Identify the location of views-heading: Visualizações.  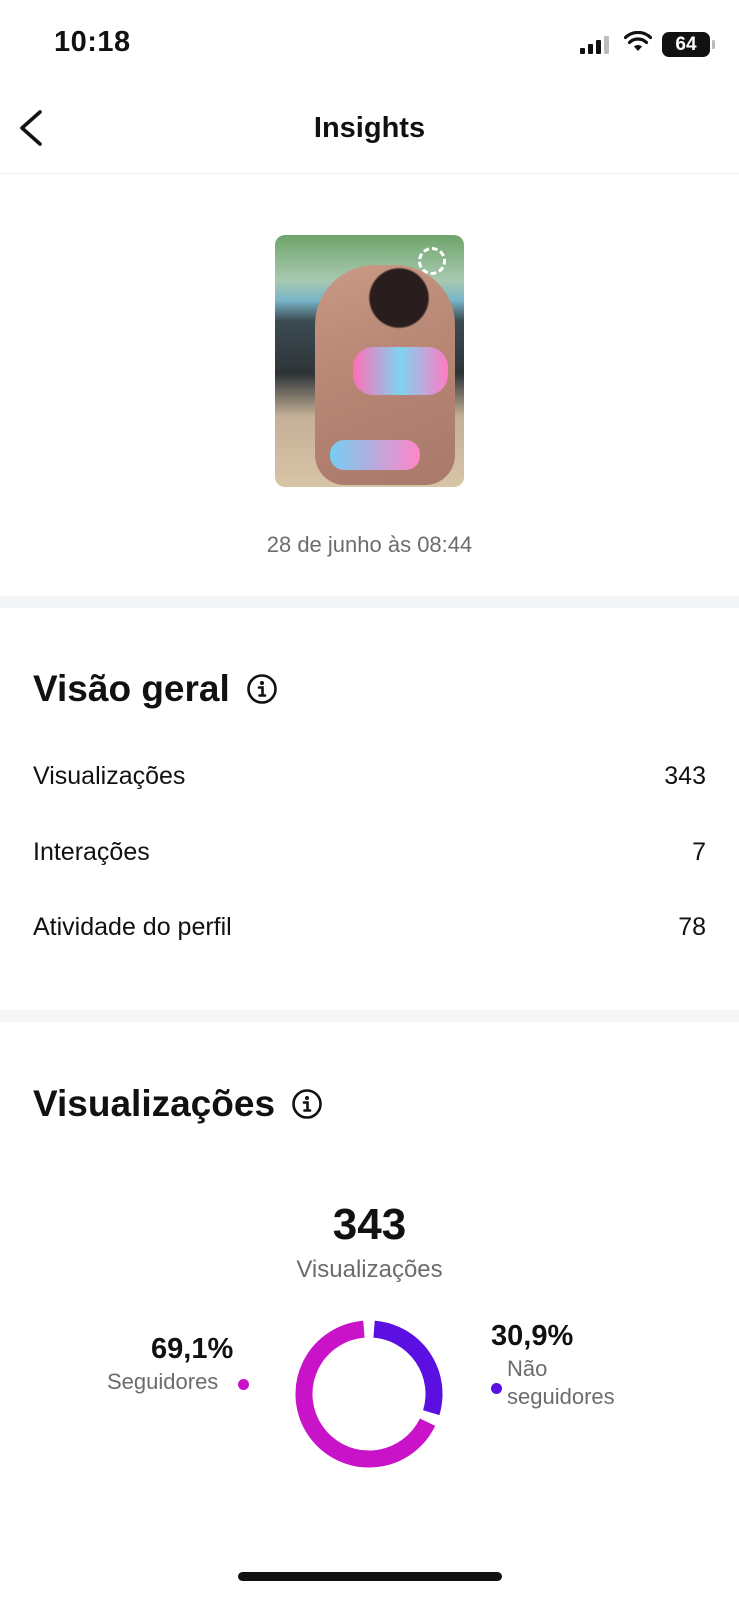
(178, 1104).